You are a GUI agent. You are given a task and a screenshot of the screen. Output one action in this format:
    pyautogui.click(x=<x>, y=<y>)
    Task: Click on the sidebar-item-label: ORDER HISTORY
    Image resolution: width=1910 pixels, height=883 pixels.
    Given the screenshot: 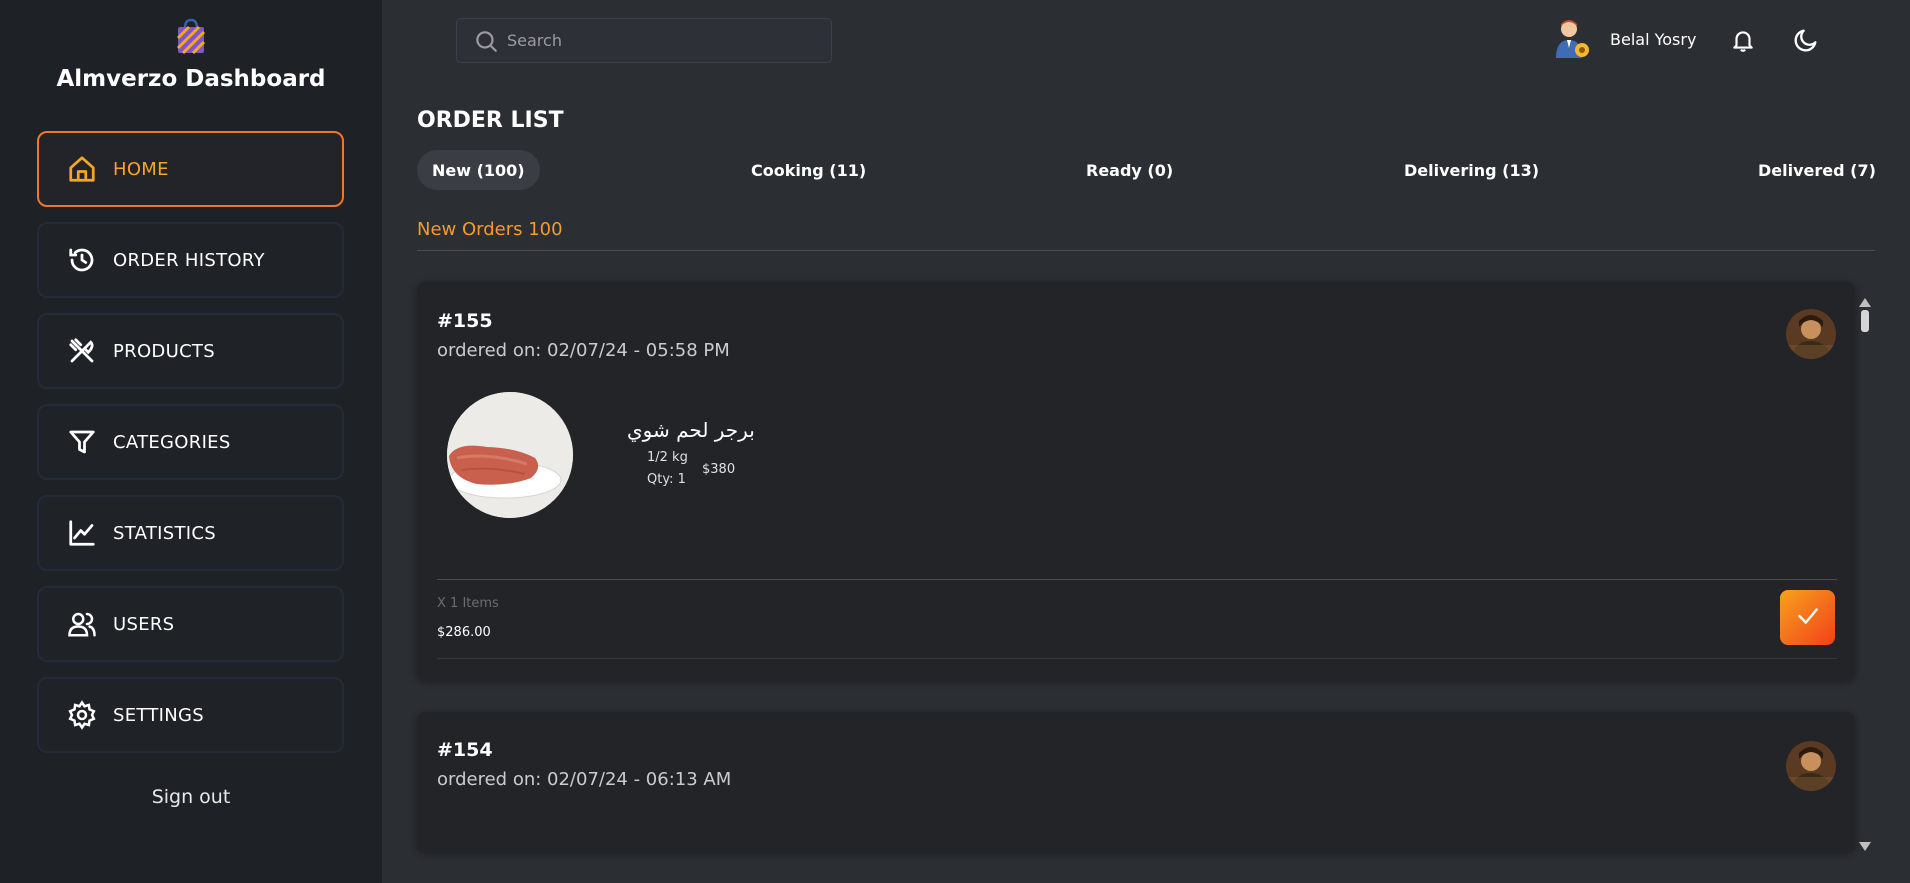 What is the action you would take?
    pyautogui.click(x=189, y=260)
    